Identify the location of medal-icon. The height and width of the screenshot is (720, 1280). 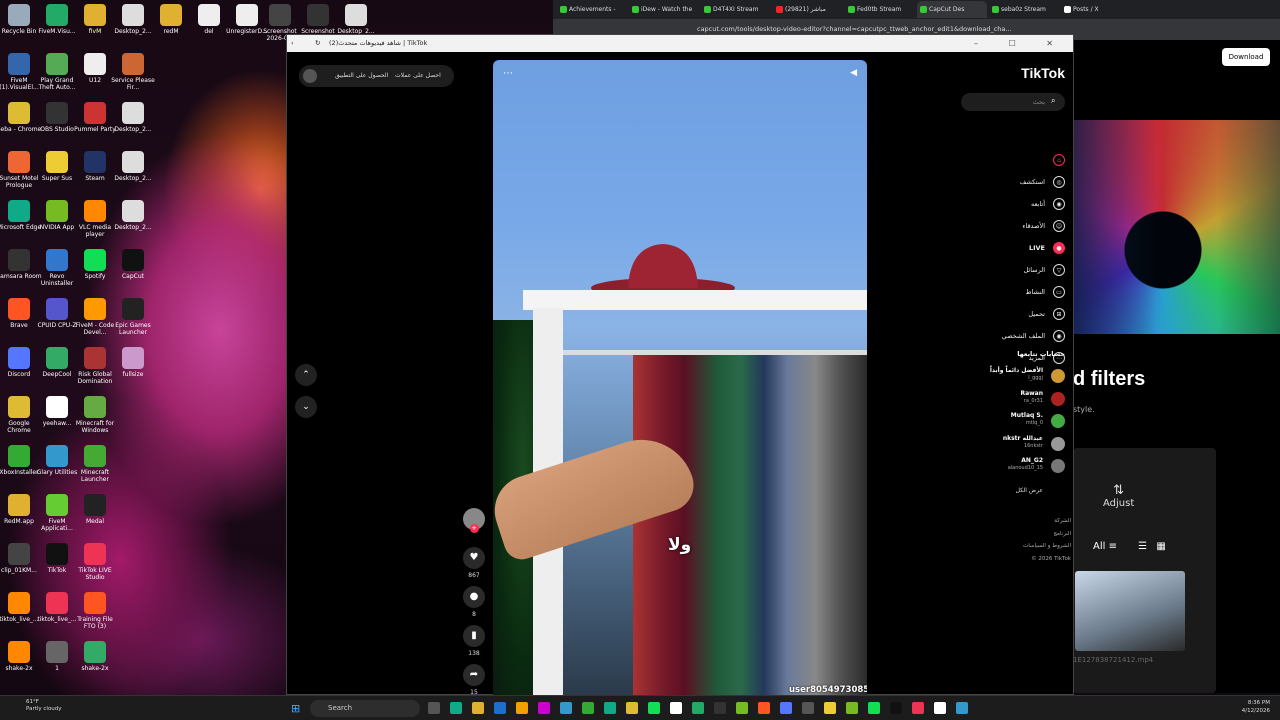
(940, 708).